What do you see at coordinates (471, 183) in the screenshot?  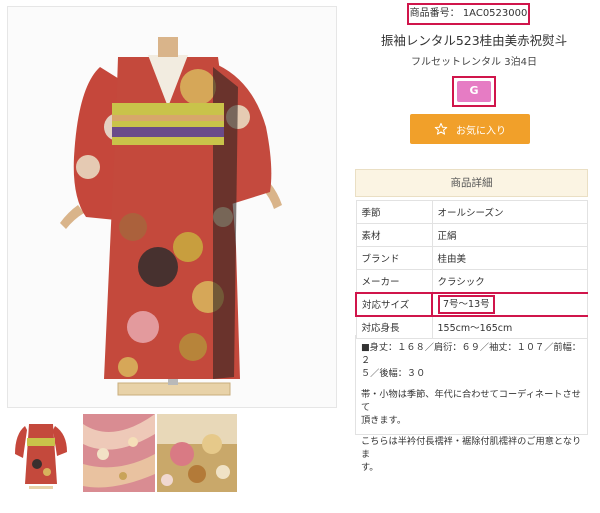 I see `details-header: 商品詳細` at bounding box center [471, 183].